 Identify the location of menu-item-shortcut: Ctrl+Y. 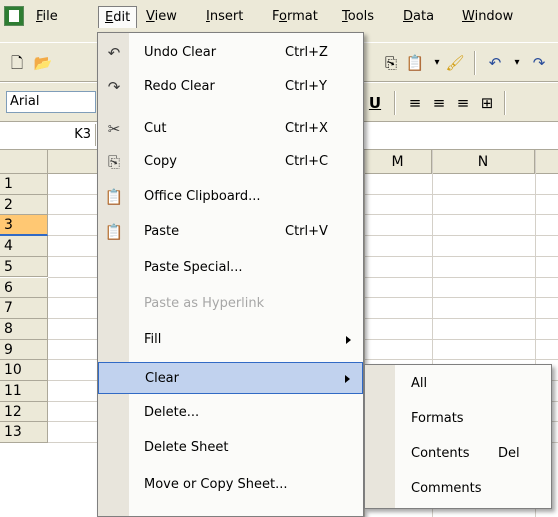
(306, 86).